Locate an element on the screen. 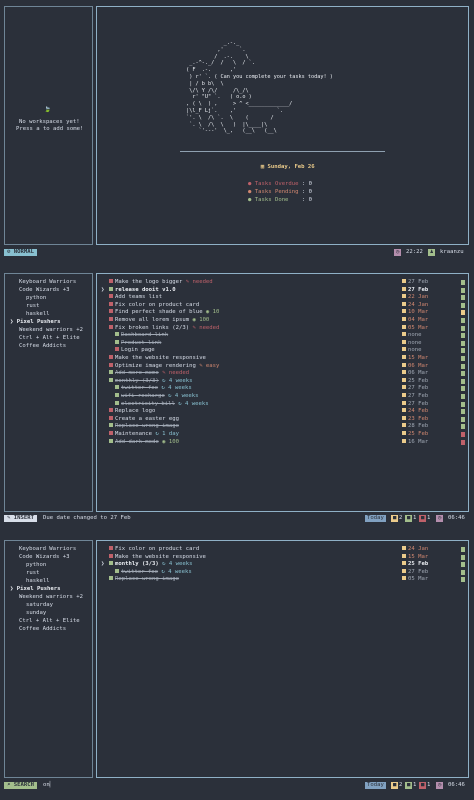 The image size is (474, 800). mode-icon: ⚙ is located at coordinates (10, 252).